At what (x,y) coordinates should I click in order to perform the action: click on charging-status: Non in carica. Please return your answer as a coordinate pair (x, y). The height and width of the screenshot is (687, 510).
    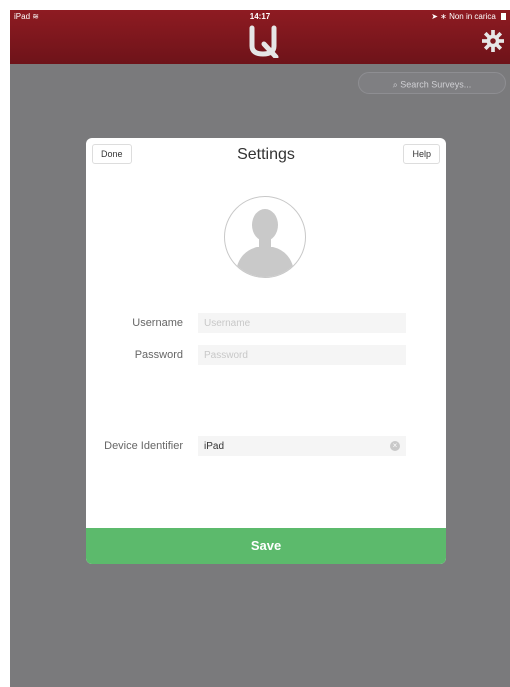
    Looking at the image, I should click on (472, 16).